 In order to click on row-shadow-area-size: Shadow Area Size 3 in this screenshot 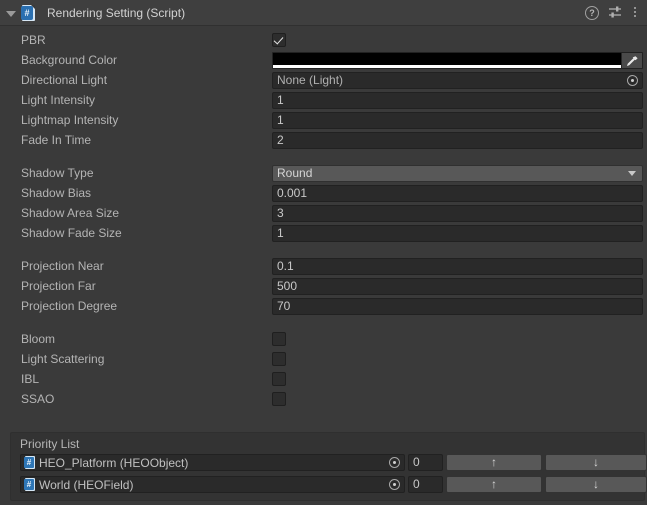, I will do `click(323, 213)`.